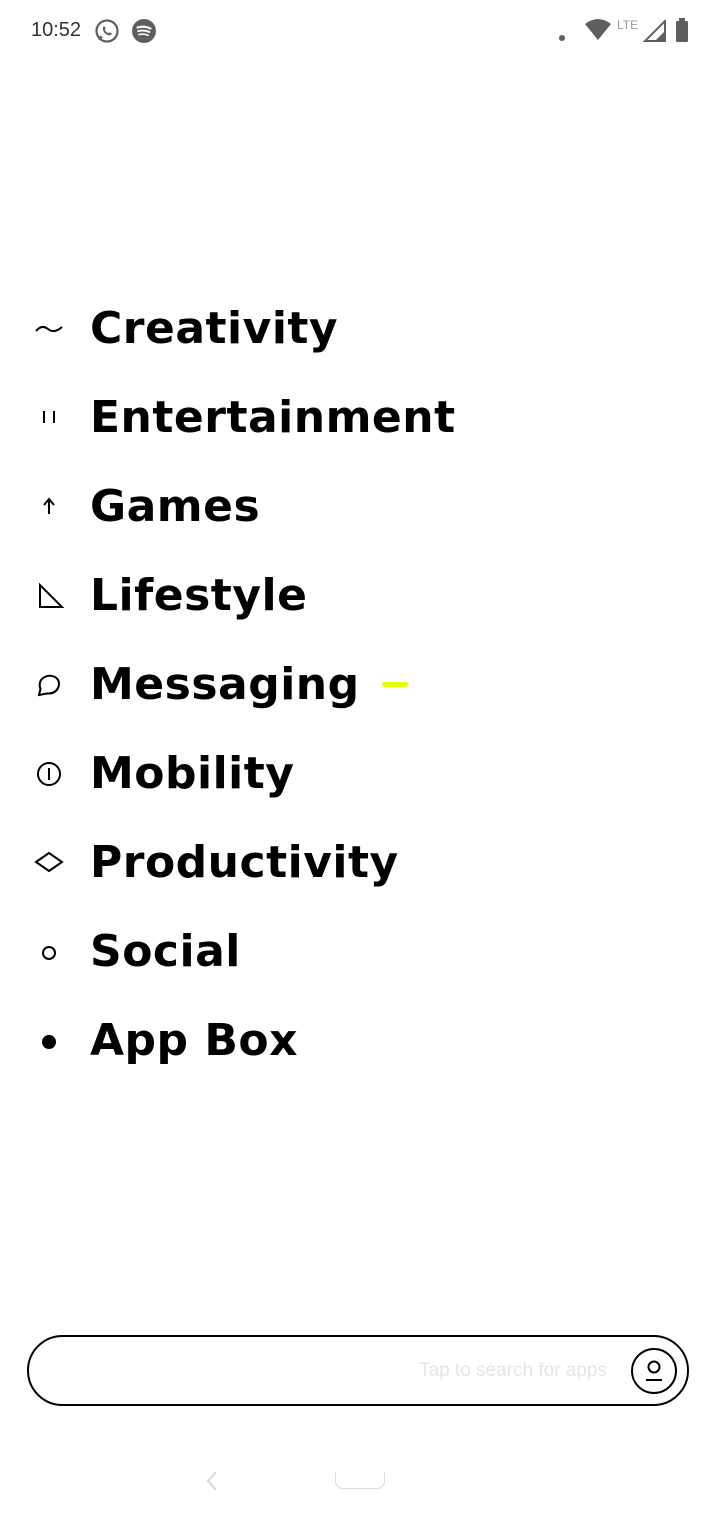 The image size is (720, 1520). What do you see at coordinates (360, 32) in the screenshot?
I see `status-bar: 10:52 LTE` at bounding box center [360, 32].